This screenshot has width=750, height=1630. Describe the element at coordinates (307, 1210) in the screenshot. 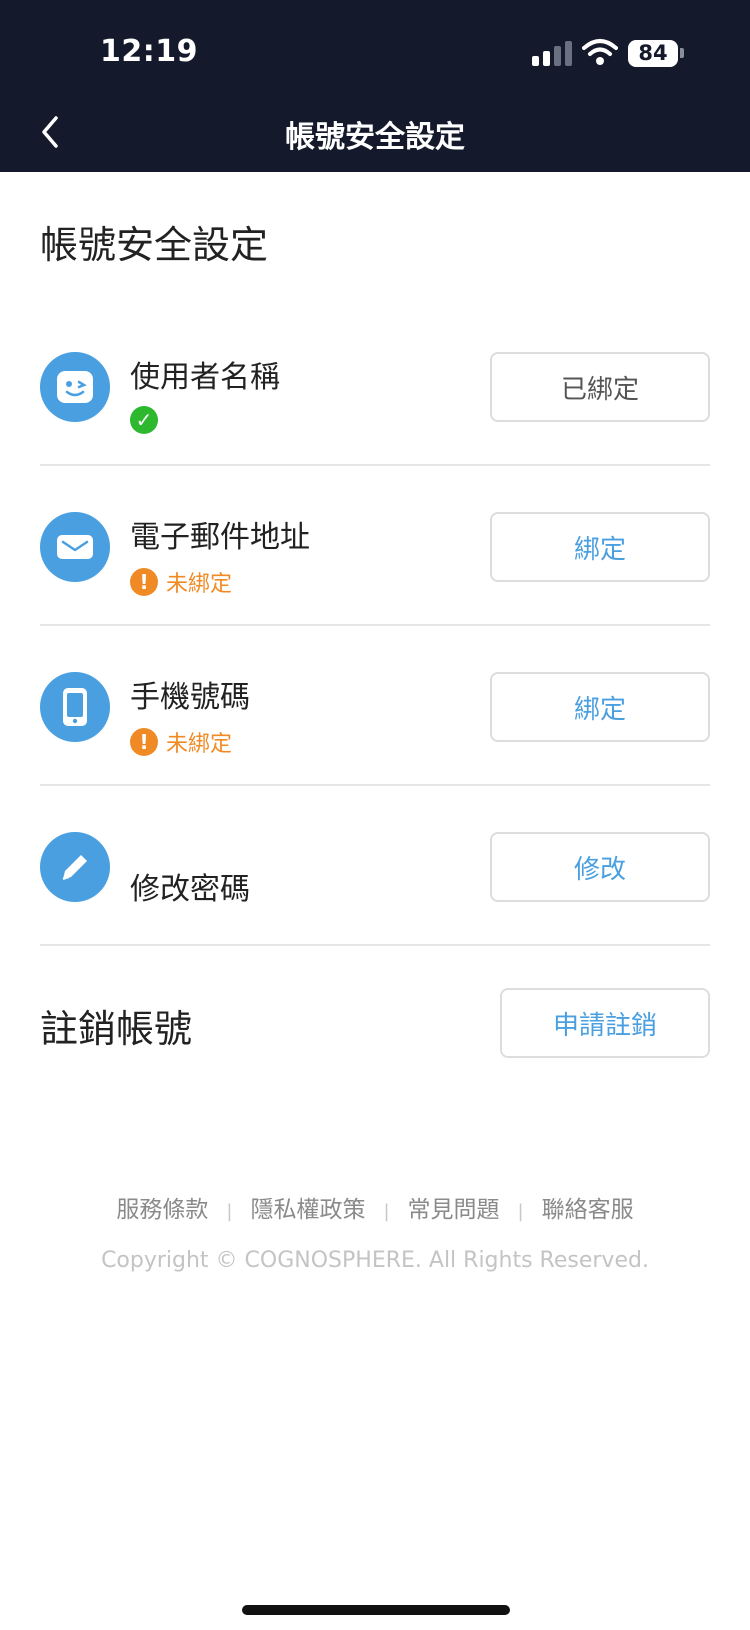

I see `privacy-link: 隱私權政策` at that location.